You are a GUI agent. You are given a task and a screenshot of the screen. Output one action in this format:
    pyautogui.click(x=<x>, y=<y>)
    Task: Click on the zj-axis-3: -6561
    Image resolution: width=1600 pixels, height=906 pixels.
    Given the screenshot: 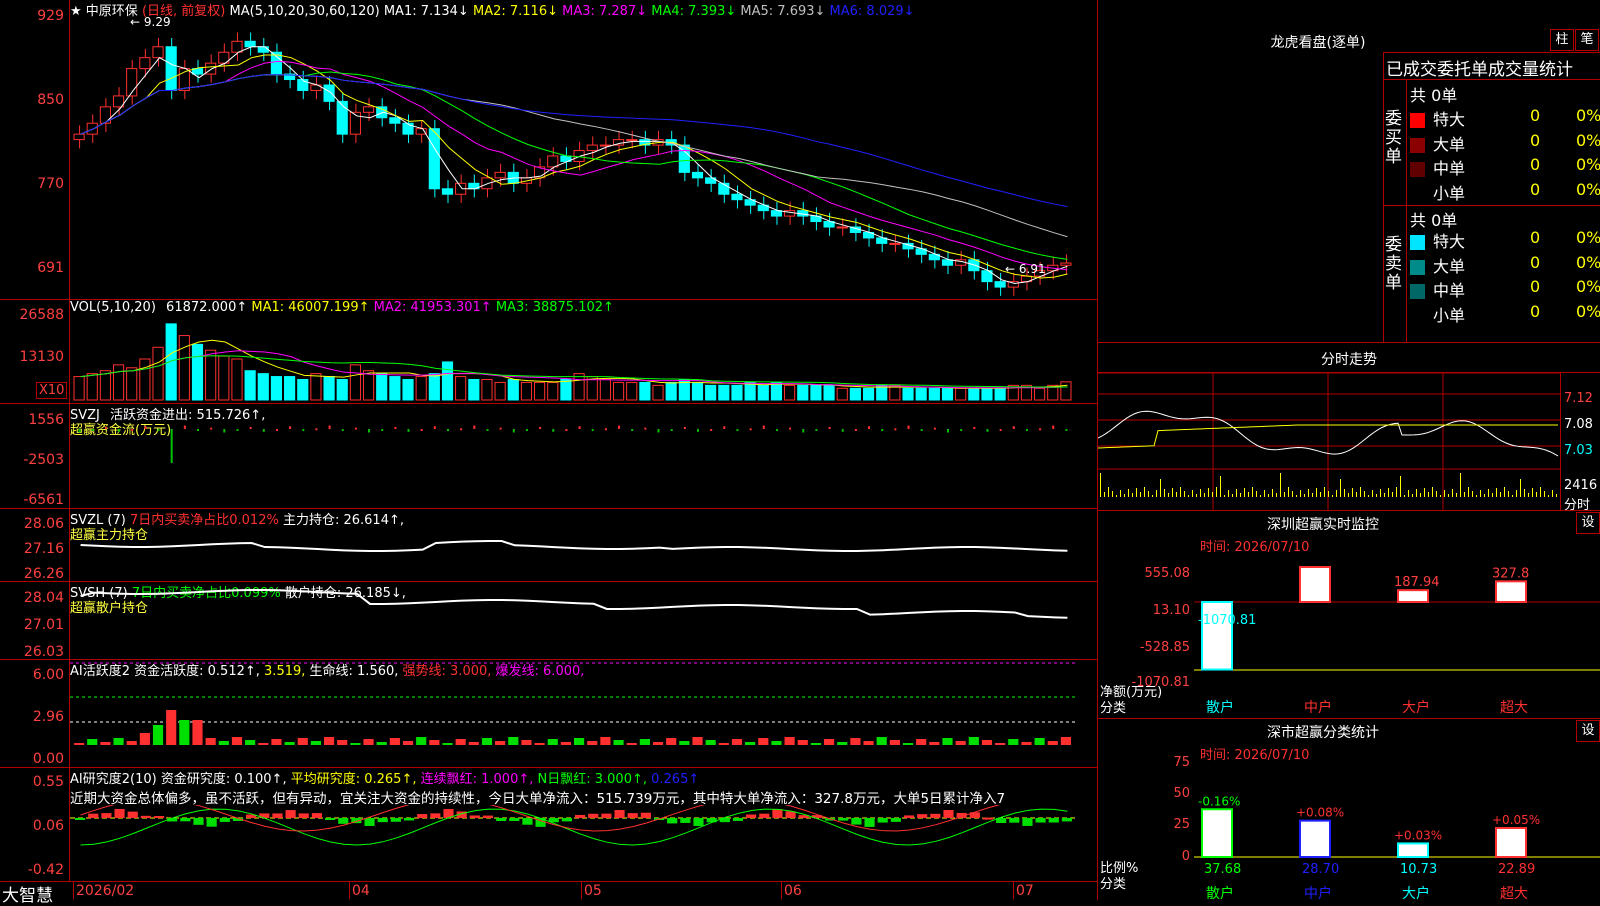 What is the action you would take?
    pyautogui.click(x=43, y=500)
    